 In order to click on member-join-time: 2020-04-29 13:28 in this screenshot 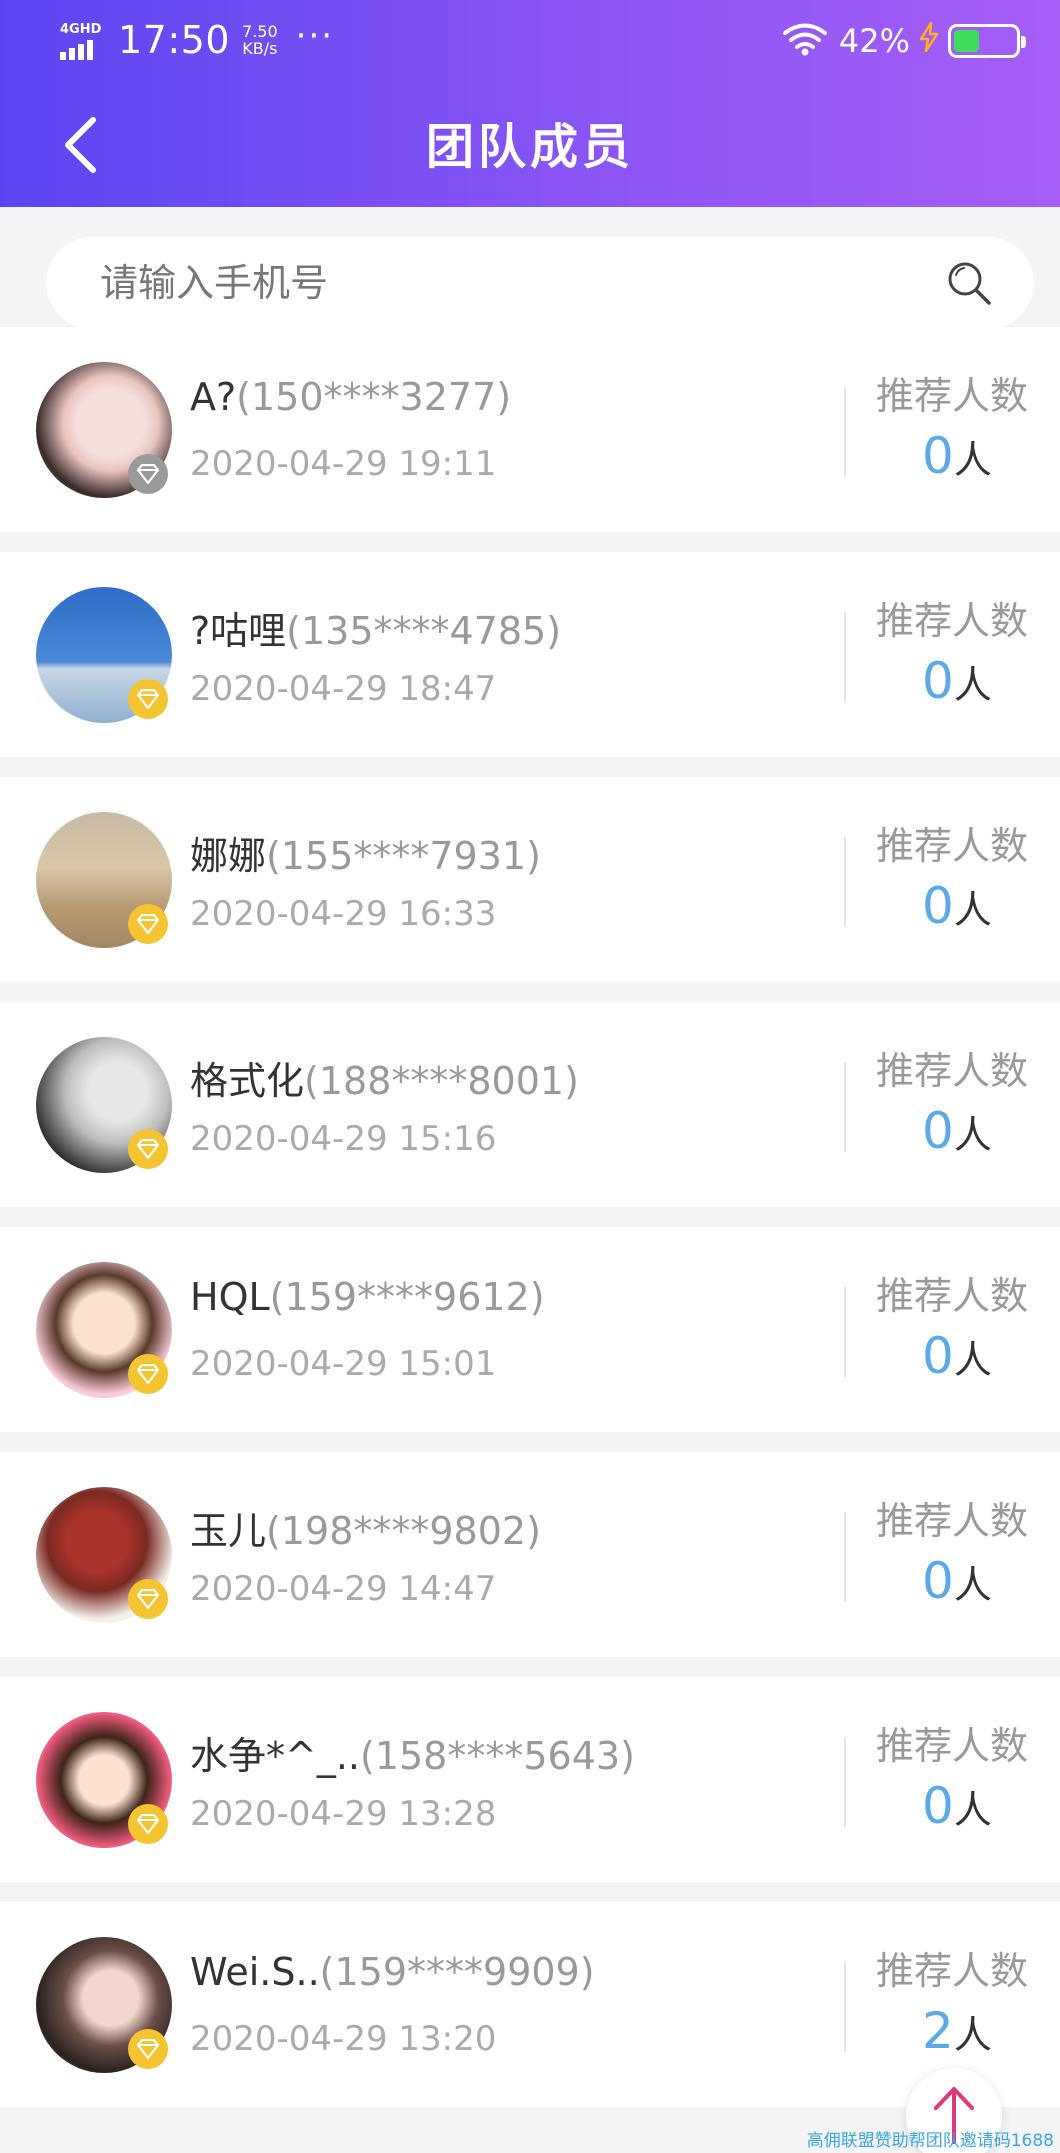, I will do `click(343, 1814)`.